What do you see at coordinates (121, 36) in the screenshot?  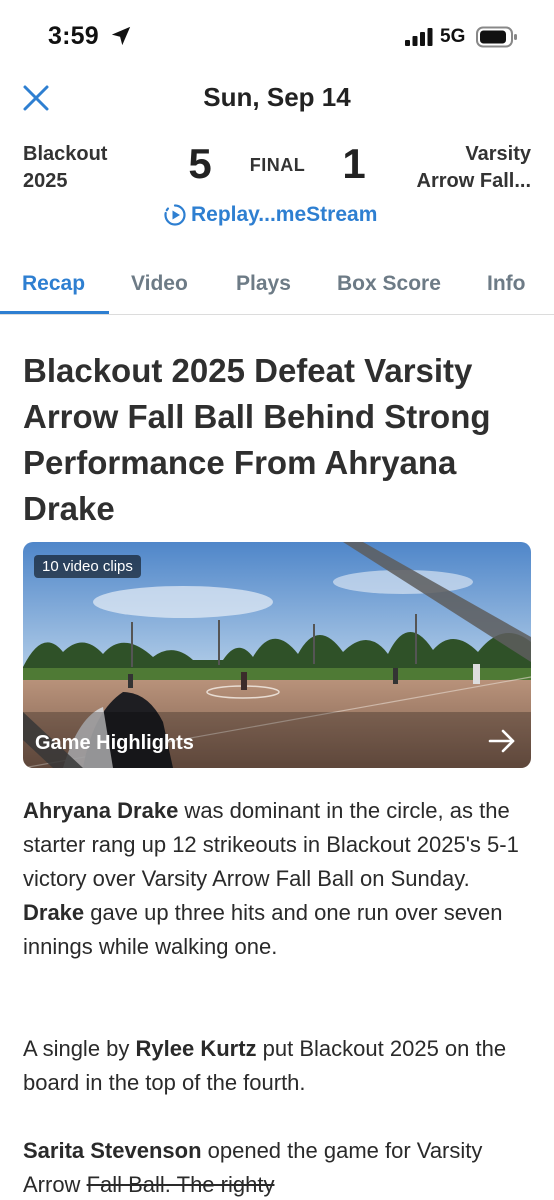 I see `location-arrow-icon` at bounding box center [121, 36].